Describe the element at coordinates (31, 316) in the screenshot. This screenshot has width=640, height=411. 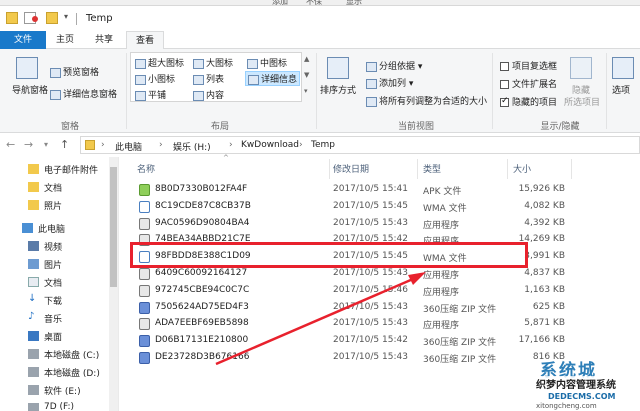
I see `music-note-icon: ♪` at that location.